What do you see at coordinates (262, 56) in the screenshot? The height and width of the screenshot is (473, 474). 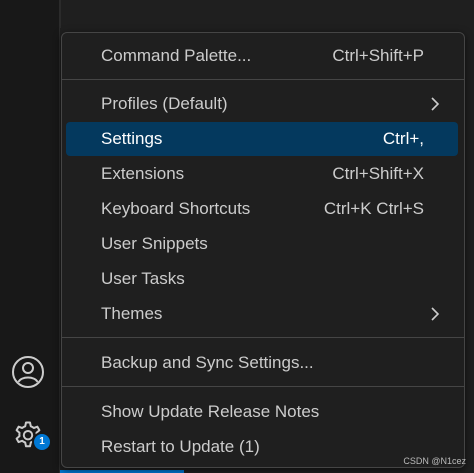 I see `menu-item-command-palette: Command Palette... Ctrl+Shift+P` at bounding box center [262, 56].